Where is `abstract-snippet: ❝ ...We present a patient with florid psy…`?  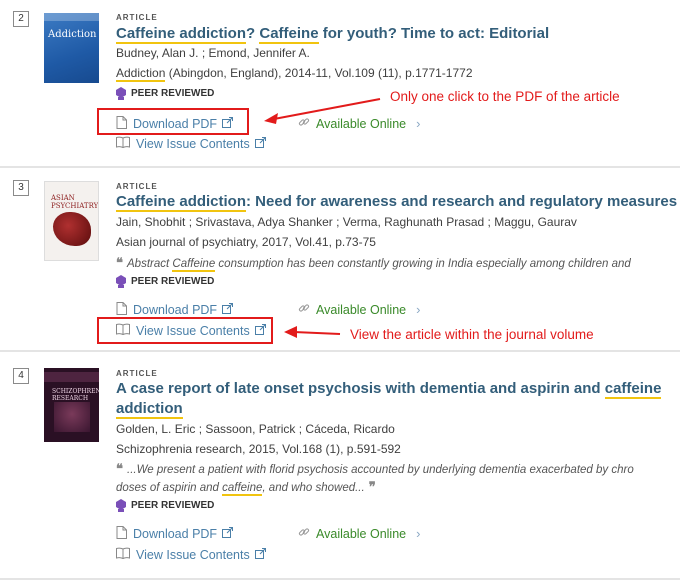
abstract-snippet: ❝ ...We present a patient with florid psy… is located at coordinates (375, 469).